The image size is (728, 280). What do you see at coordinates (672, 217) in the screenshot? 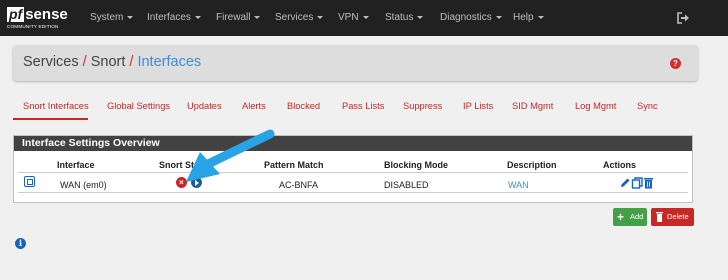
I see `delete-button: Delete` at bounding box center [672, 217].